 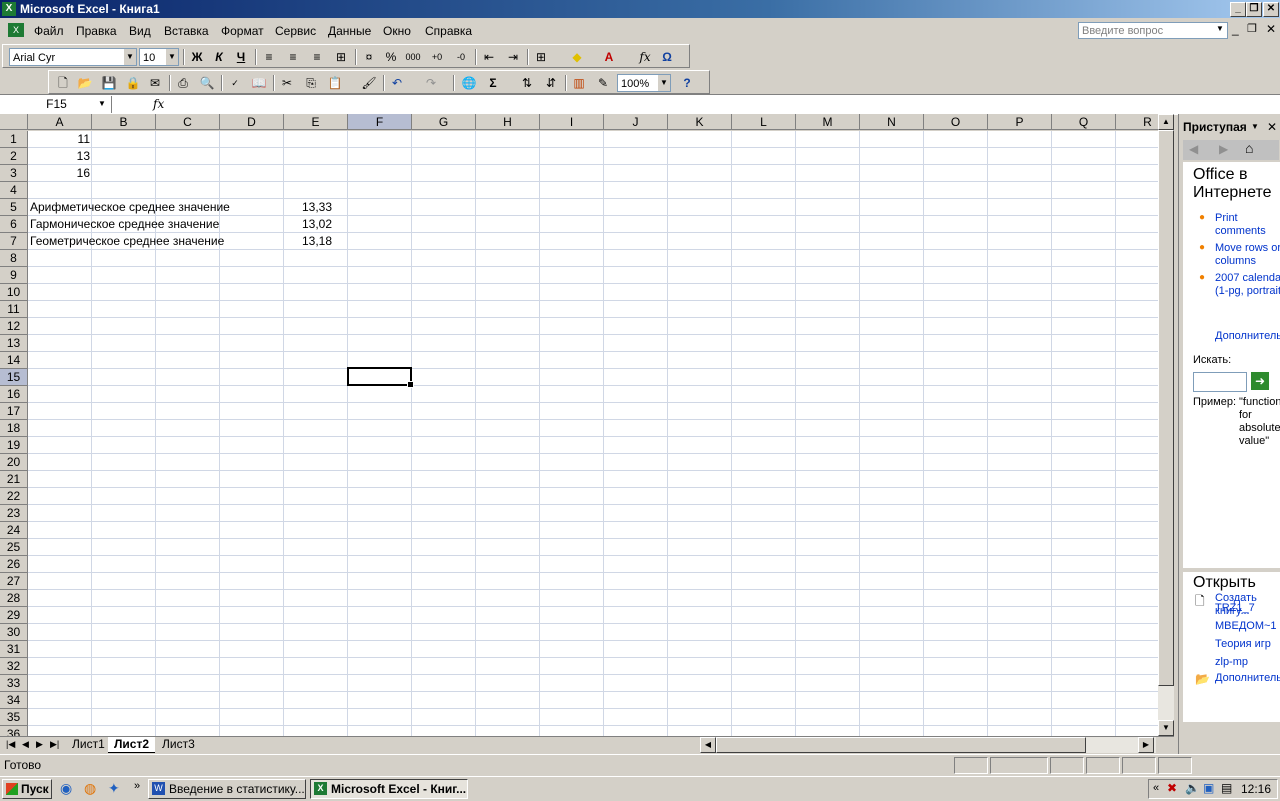 I want to click on browser-icon: ◍, so click(x=90, y=788).